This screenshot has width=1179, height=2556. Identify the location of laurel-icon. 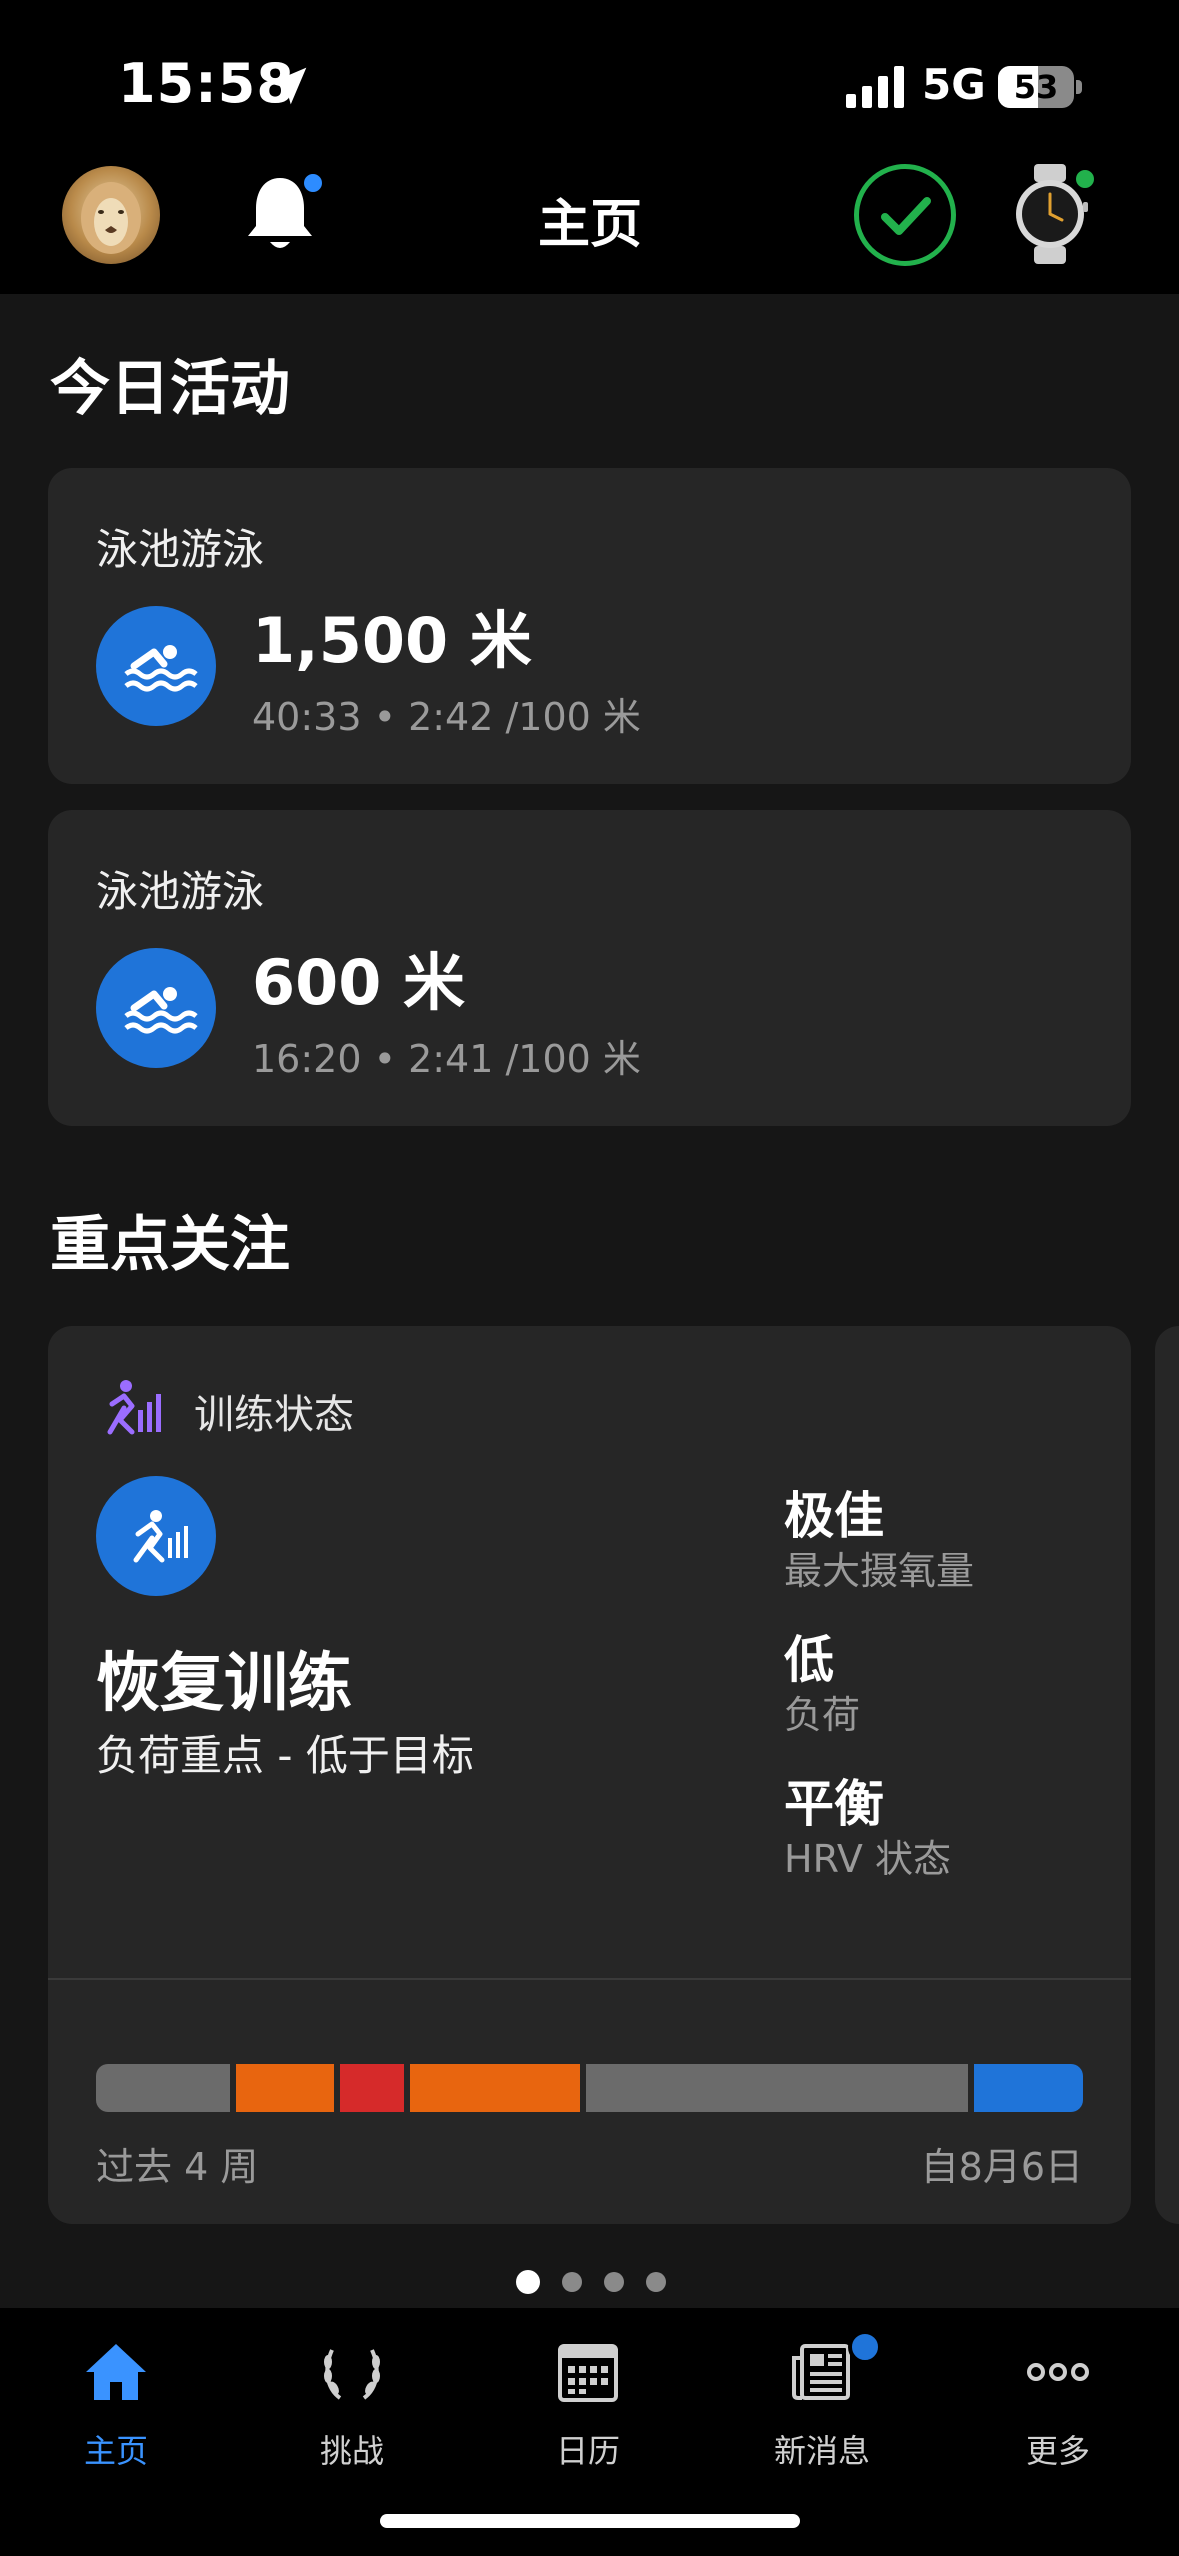
(352, 2374).